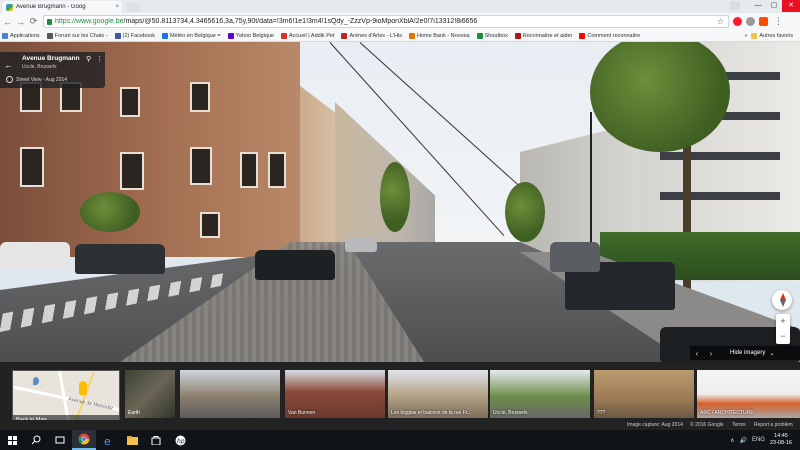  I want to click on bookmark-item: Shoutbox, so click(492, 35).